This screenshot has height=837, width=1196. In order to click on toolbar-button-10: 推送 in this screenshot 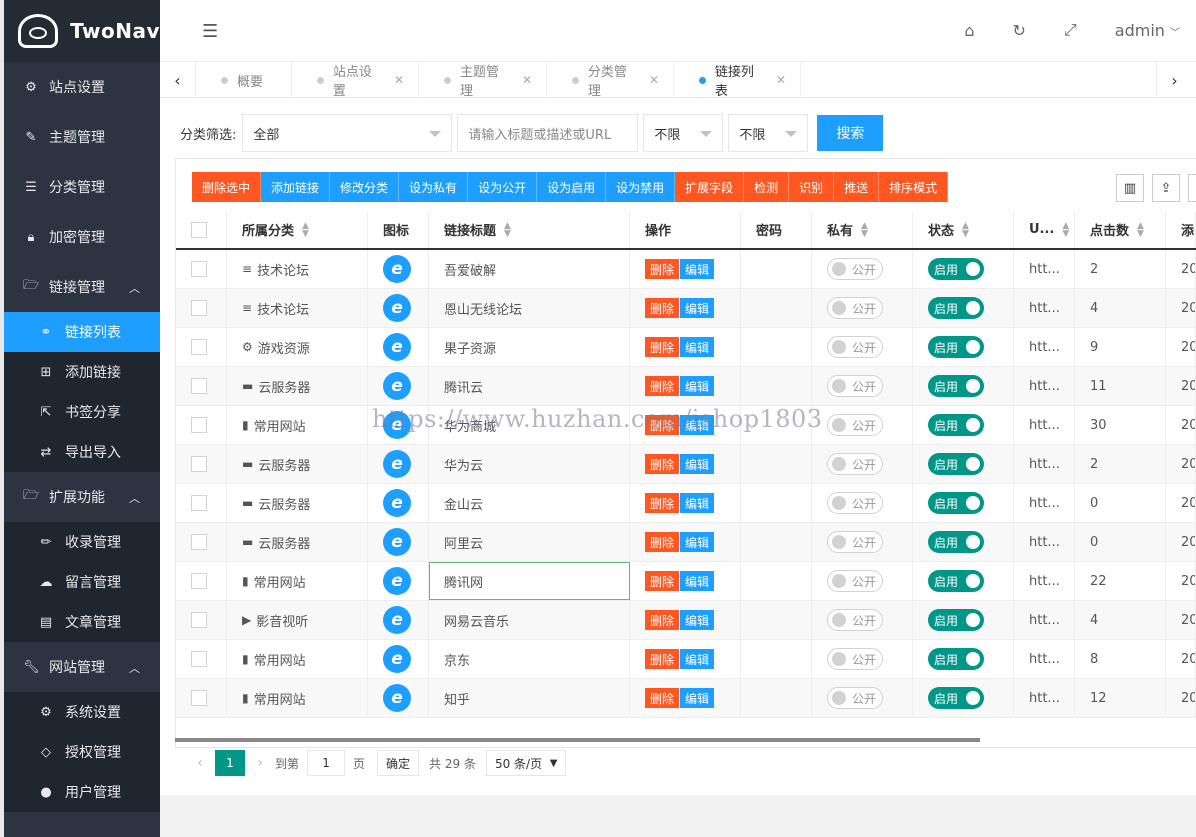, I will do `click(857, 187)`.